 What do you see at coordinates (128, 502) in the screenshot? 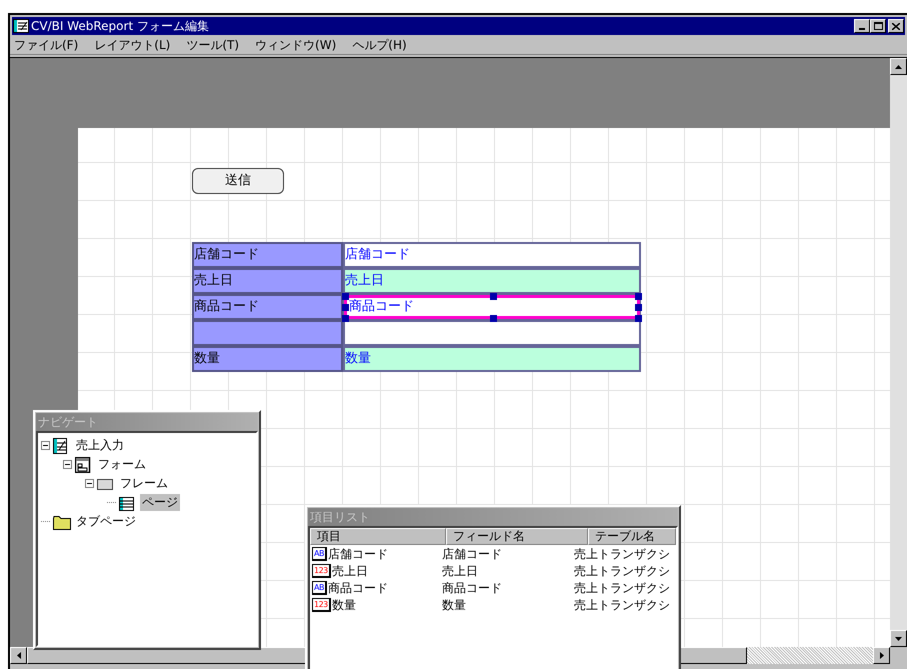
I see `table-icon` at bounding box center [128, 502].